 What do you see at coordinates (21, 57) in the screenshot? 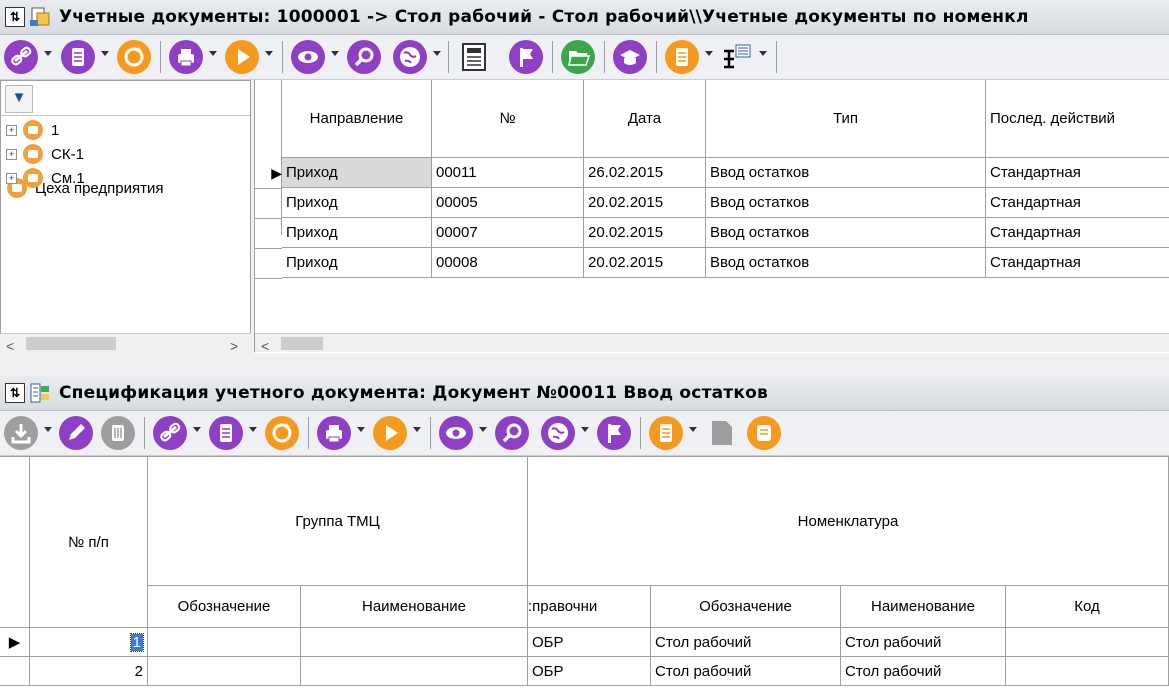
I see `link-icon` at bounding box center [21, 57].